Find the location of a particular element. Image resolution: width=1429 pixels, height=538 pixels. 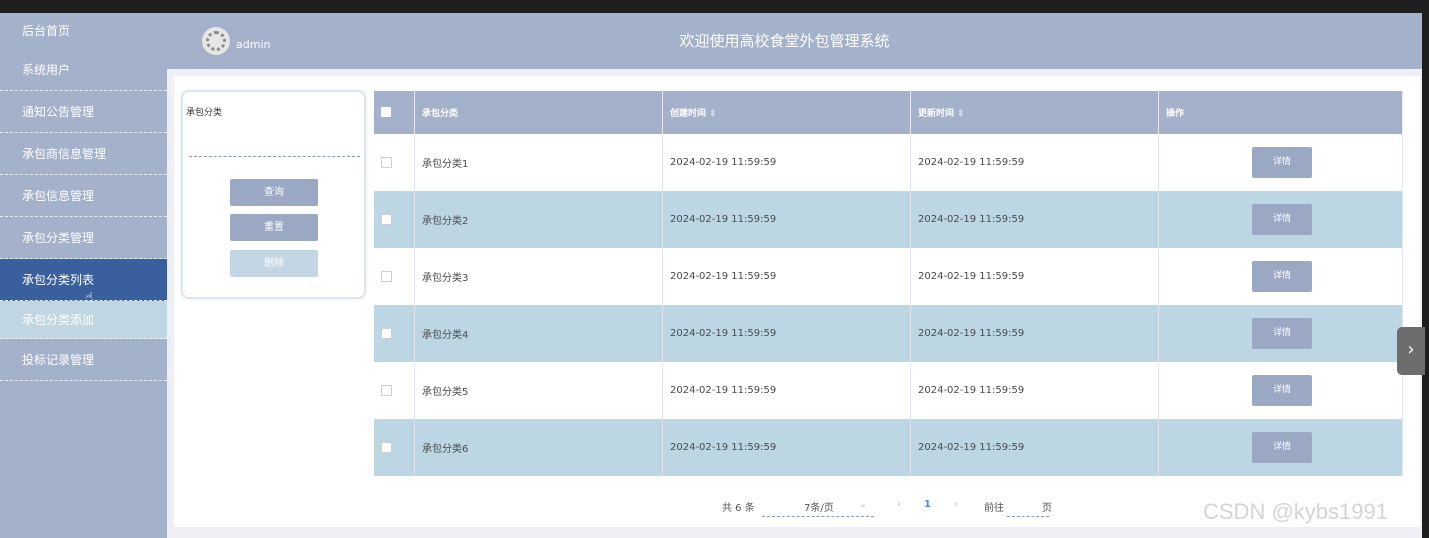

page-size-select: 7条/页 ⌄ is located at coordinates (818, 508).